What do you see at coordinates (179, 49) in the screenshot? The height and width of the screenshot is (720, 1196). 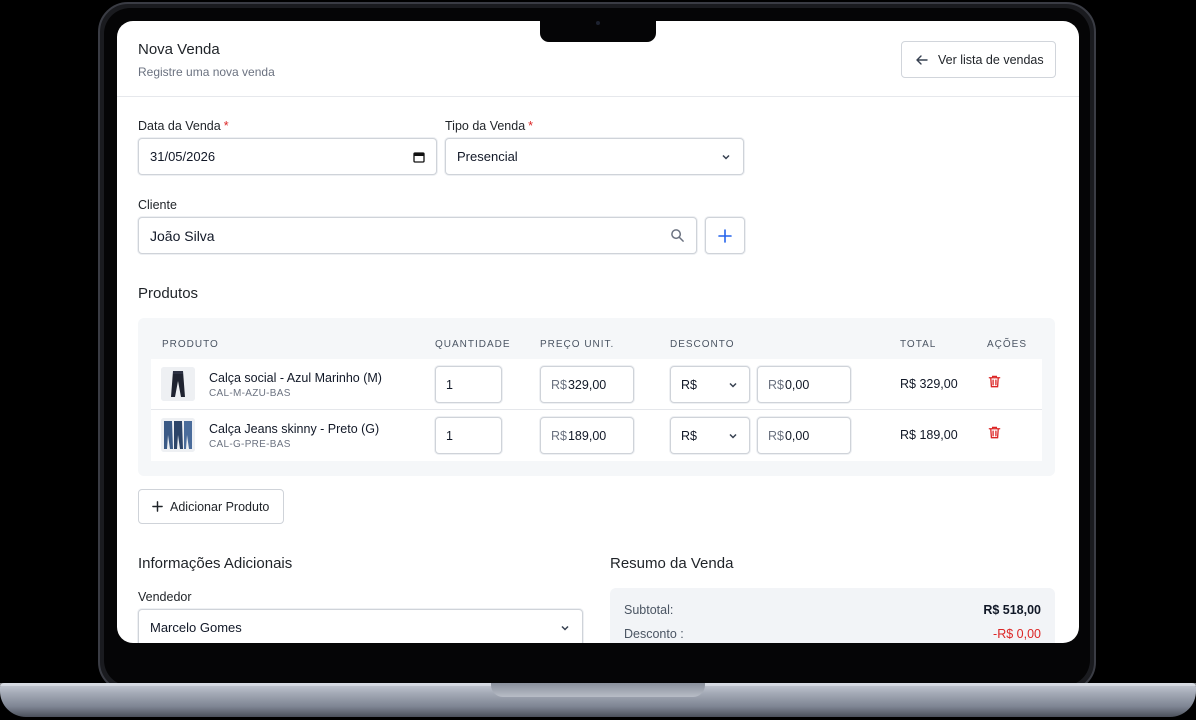 I see `page-title: Nova Venda` at bounding box center [179, 49].